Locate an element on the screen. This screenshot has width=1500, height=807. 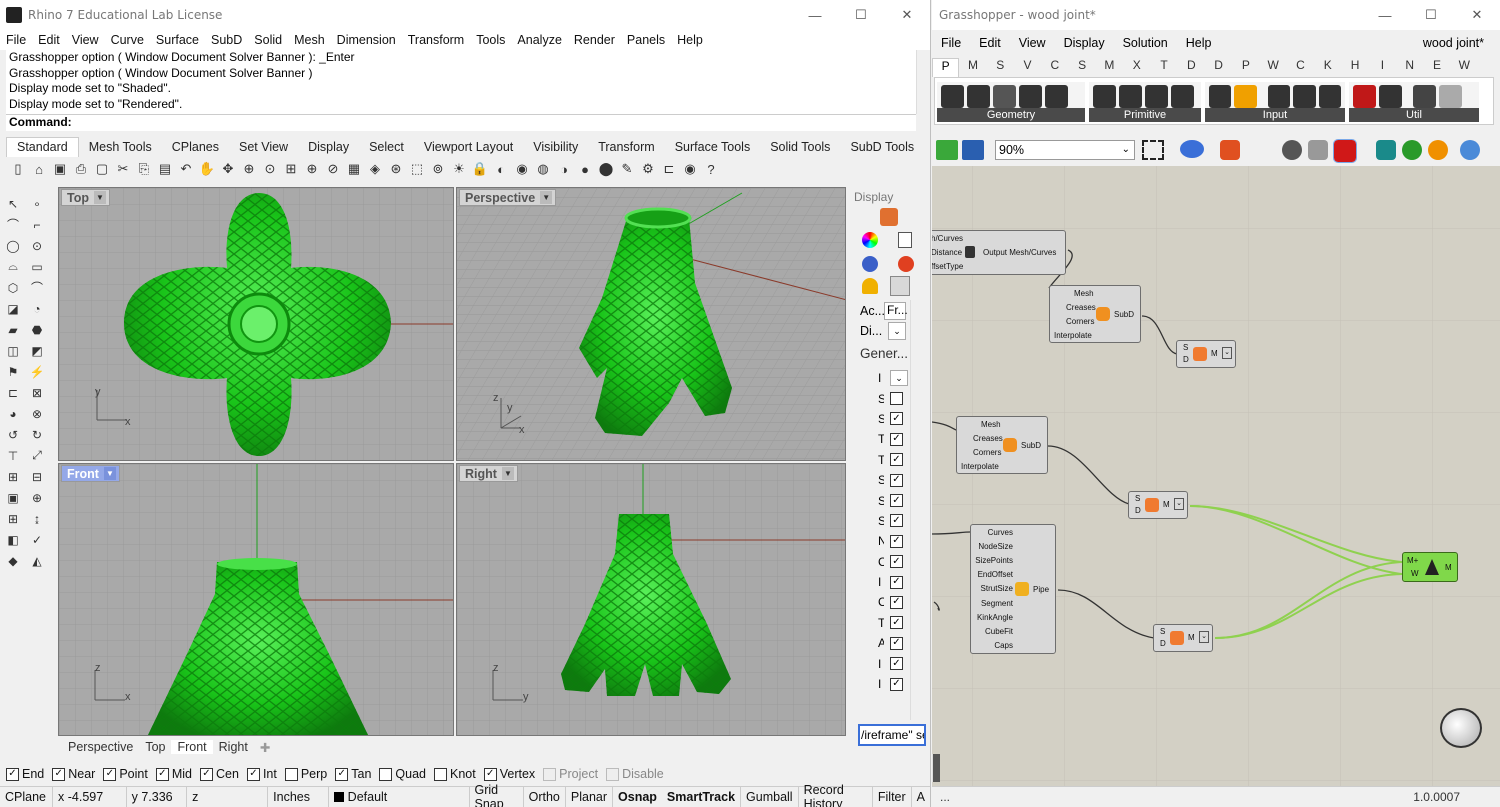
left-tool-icon: ◧ is located at coordinates (13, 539).